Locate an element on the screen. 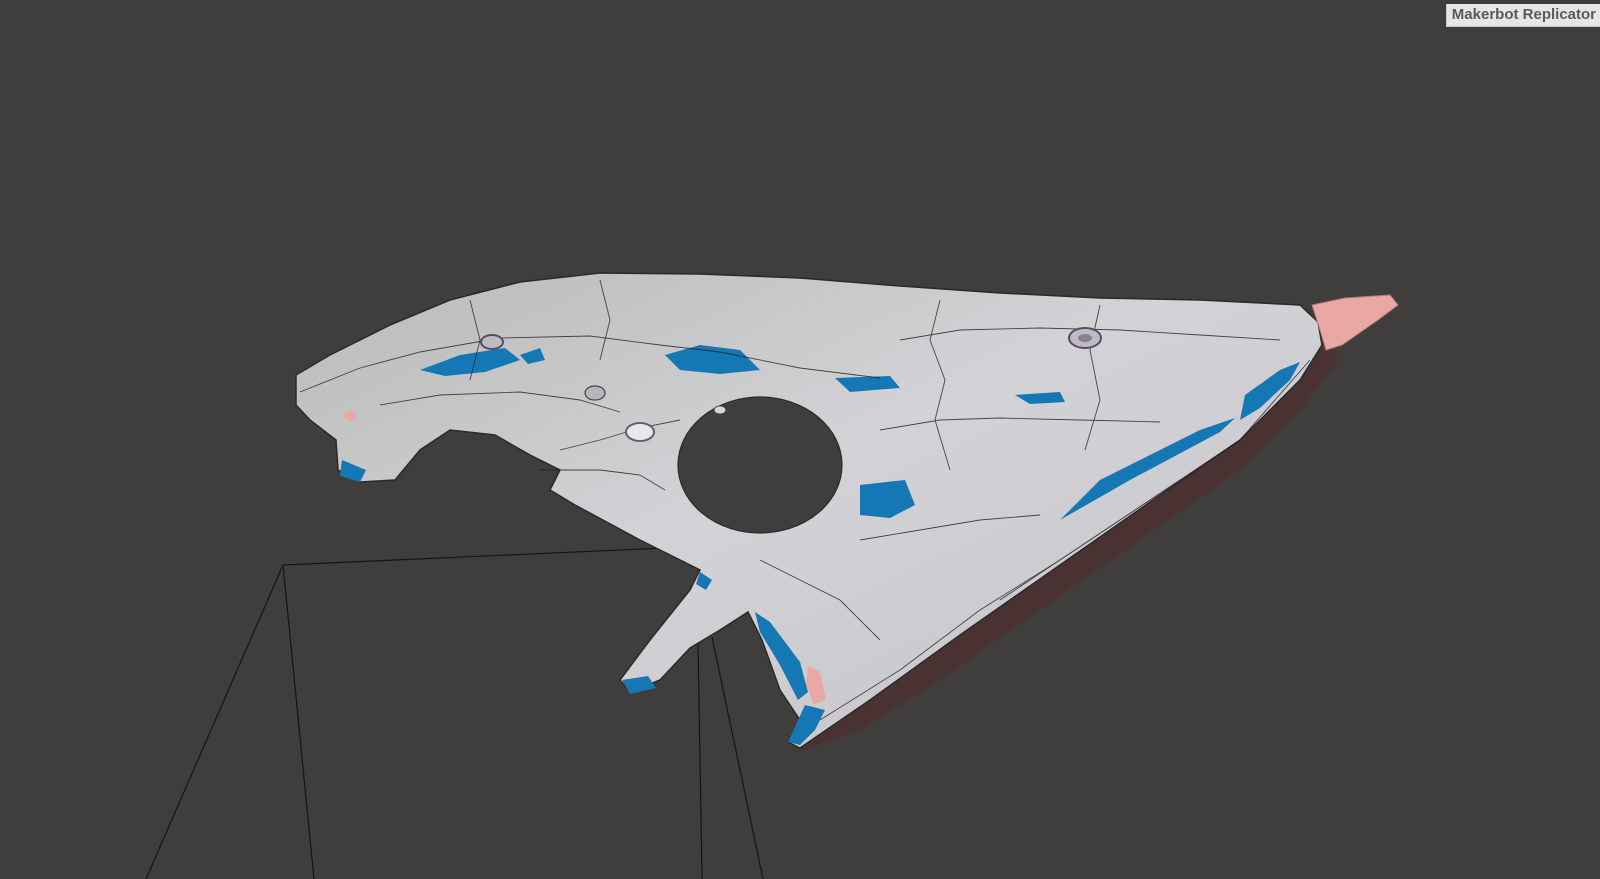 This screenshot has height=879, width=1600. printer-name-label: Makerbot Replicator is located at coordinates (1522, 15).